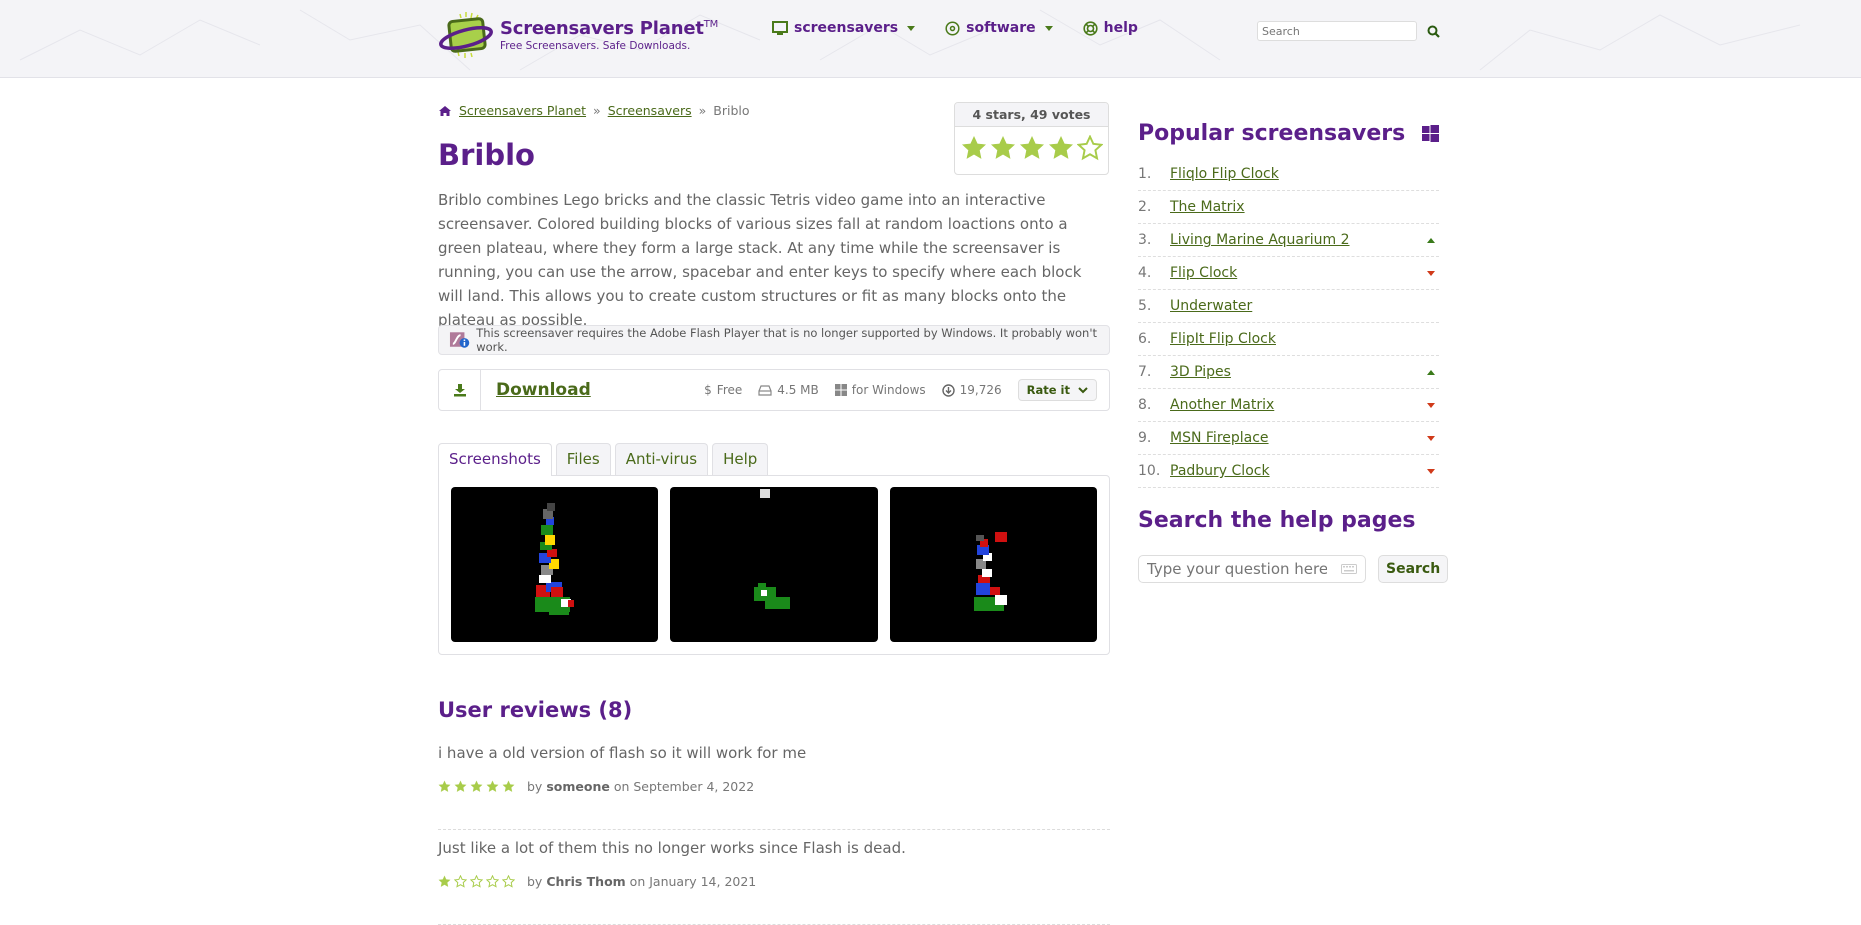 The image size is (1861, 925). What do you see at coordinates (583, 459) in the screenshot?
I see `tab-files: Files` at bounding box center [583, 459].